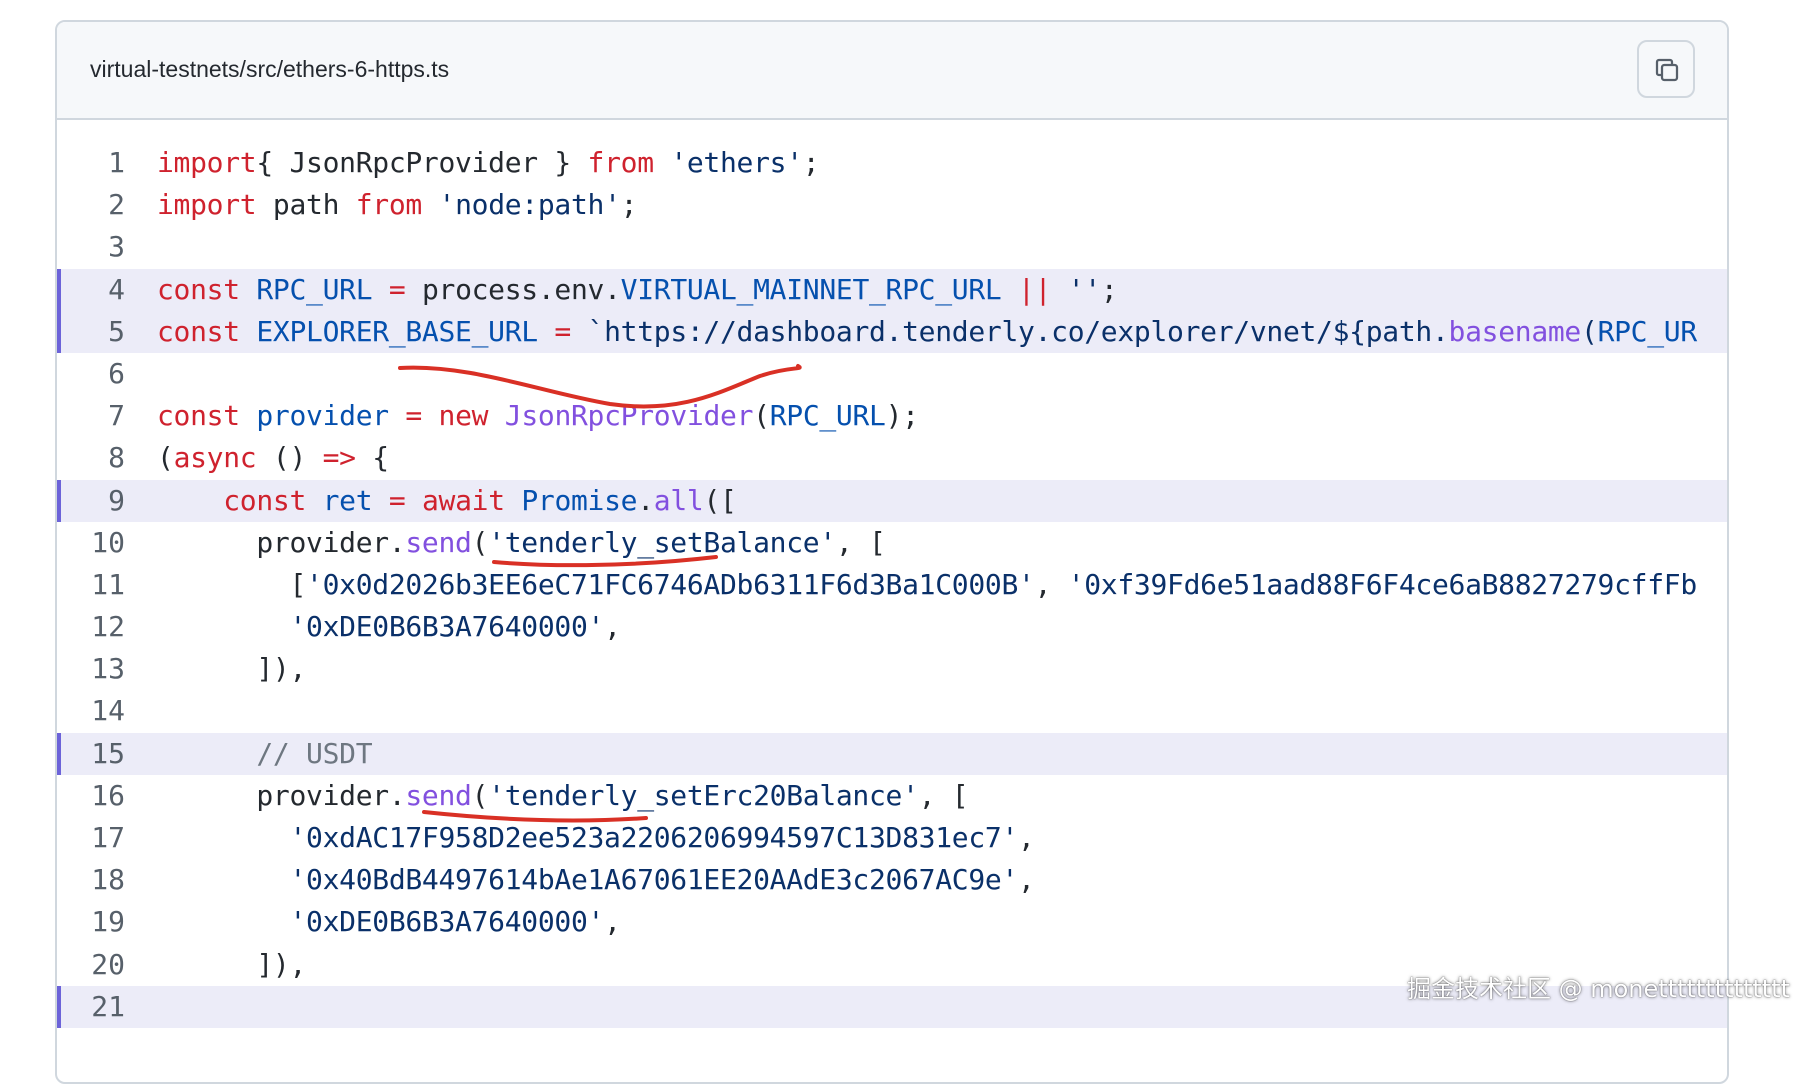  What do you see at coordinates (91, 543) in the screenshot?
I see `line-number: 10` at bounding box center [91, 543].